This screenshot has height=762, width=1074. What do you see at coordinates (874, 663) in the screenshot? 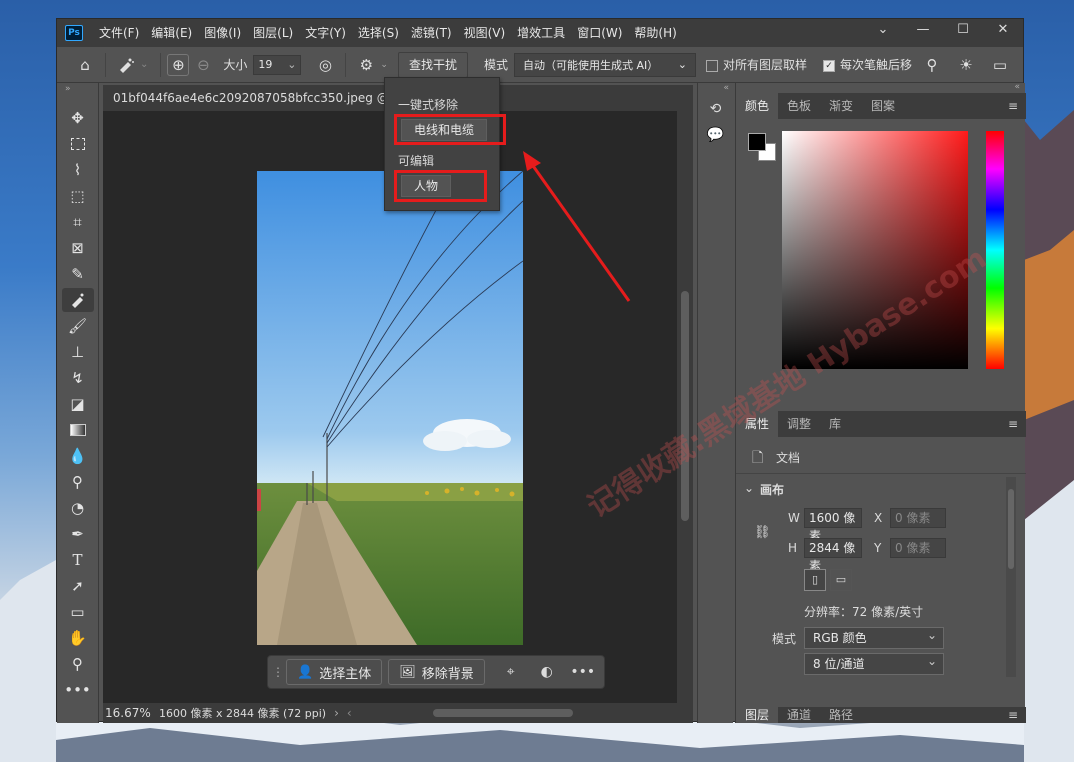
I see `bit-depth-select: 8 位/通道` at bounding box center [874, 663].